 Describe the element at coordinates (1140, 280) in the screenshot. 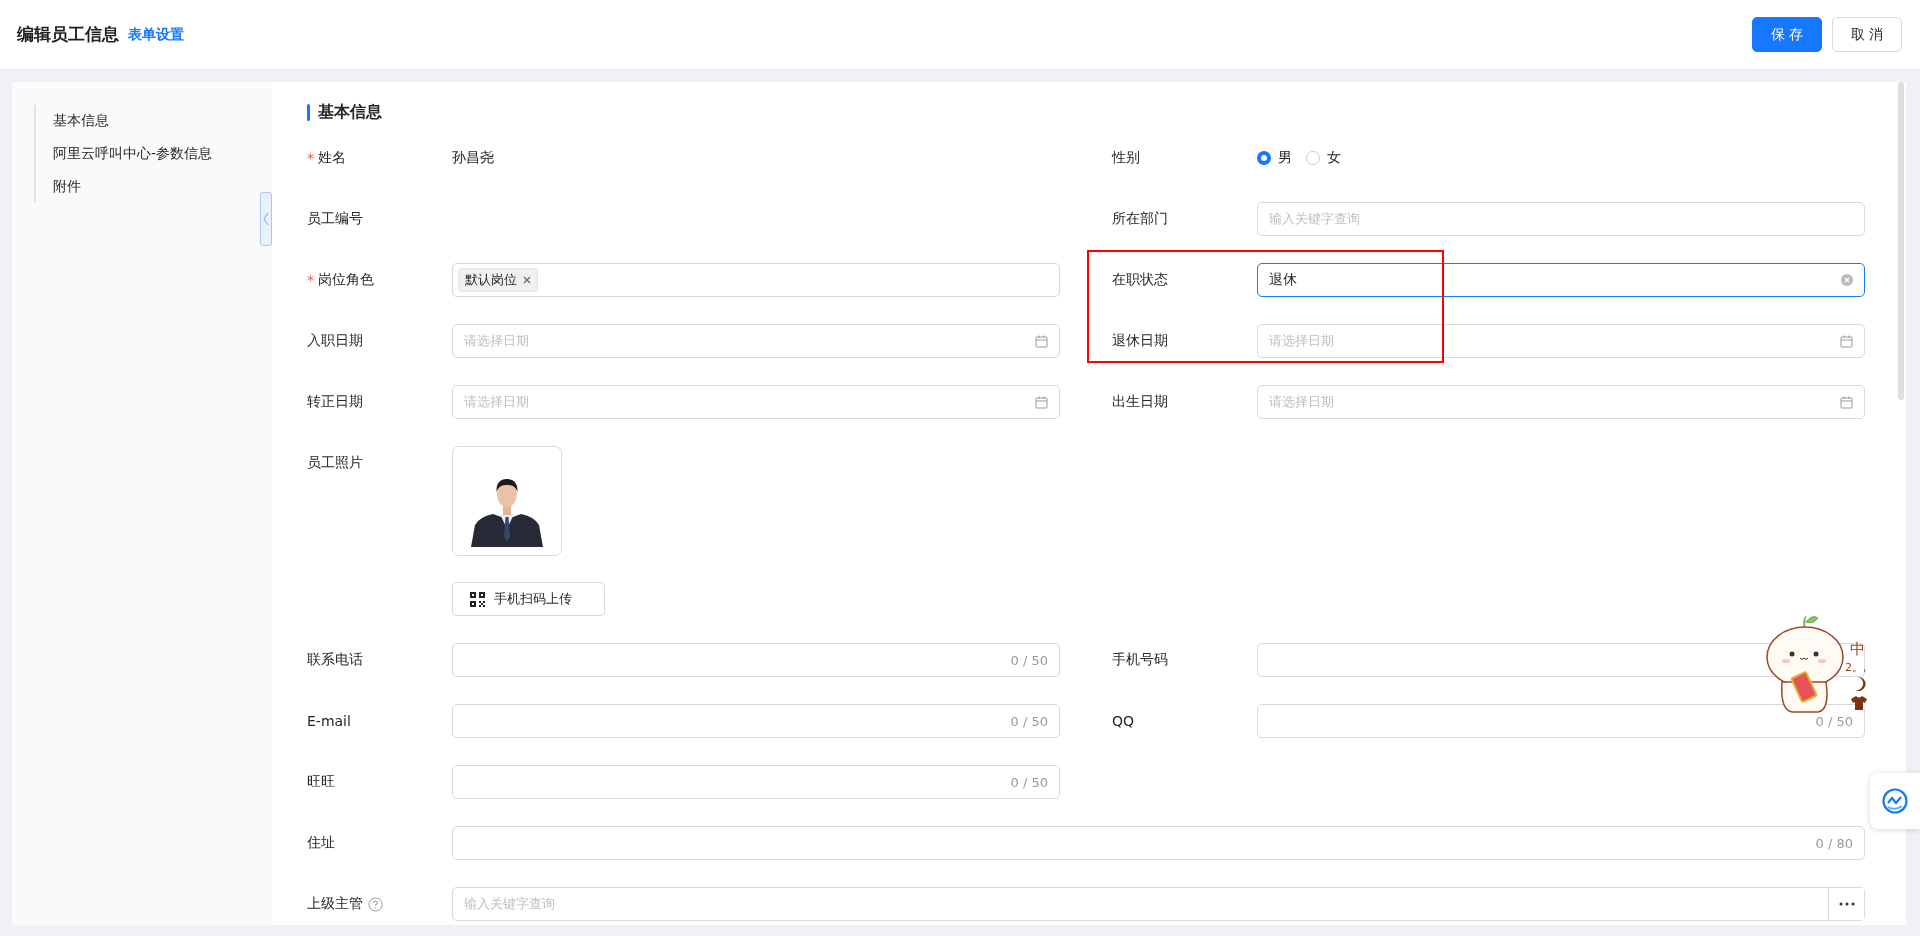

I see `field-label: 在职状态` at that location.